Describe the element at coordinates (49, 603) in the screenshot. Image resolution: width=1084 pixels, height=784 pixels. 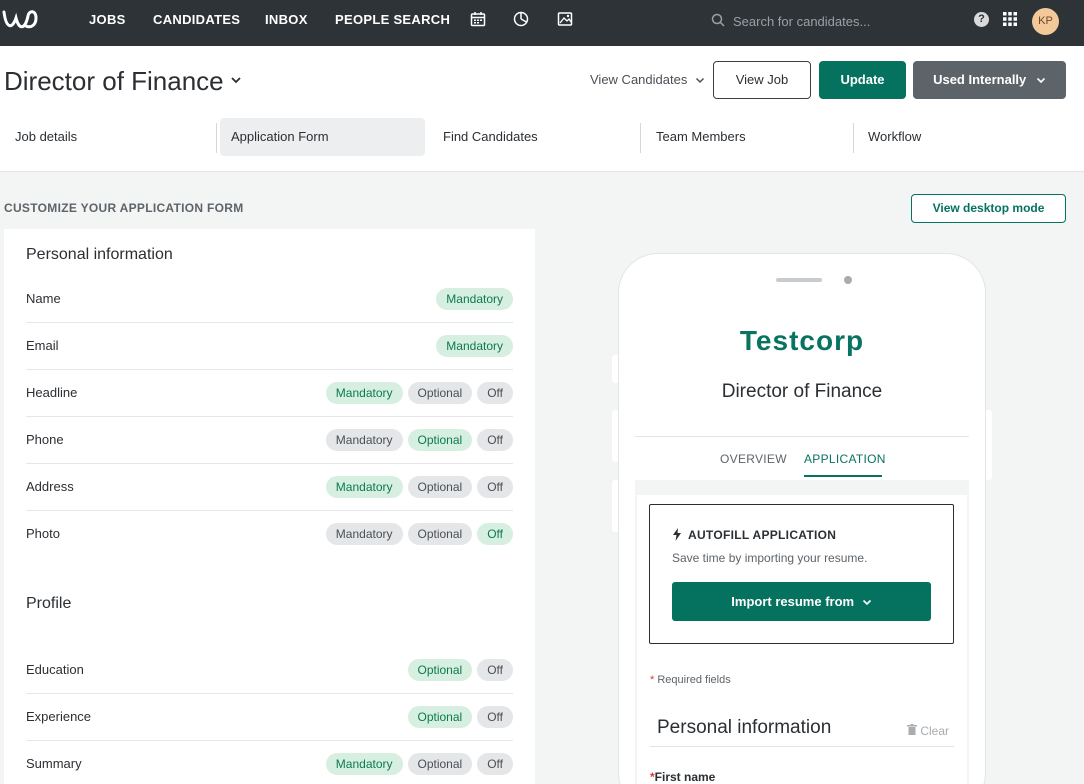
I see `profile-heading: Profile` at that location.